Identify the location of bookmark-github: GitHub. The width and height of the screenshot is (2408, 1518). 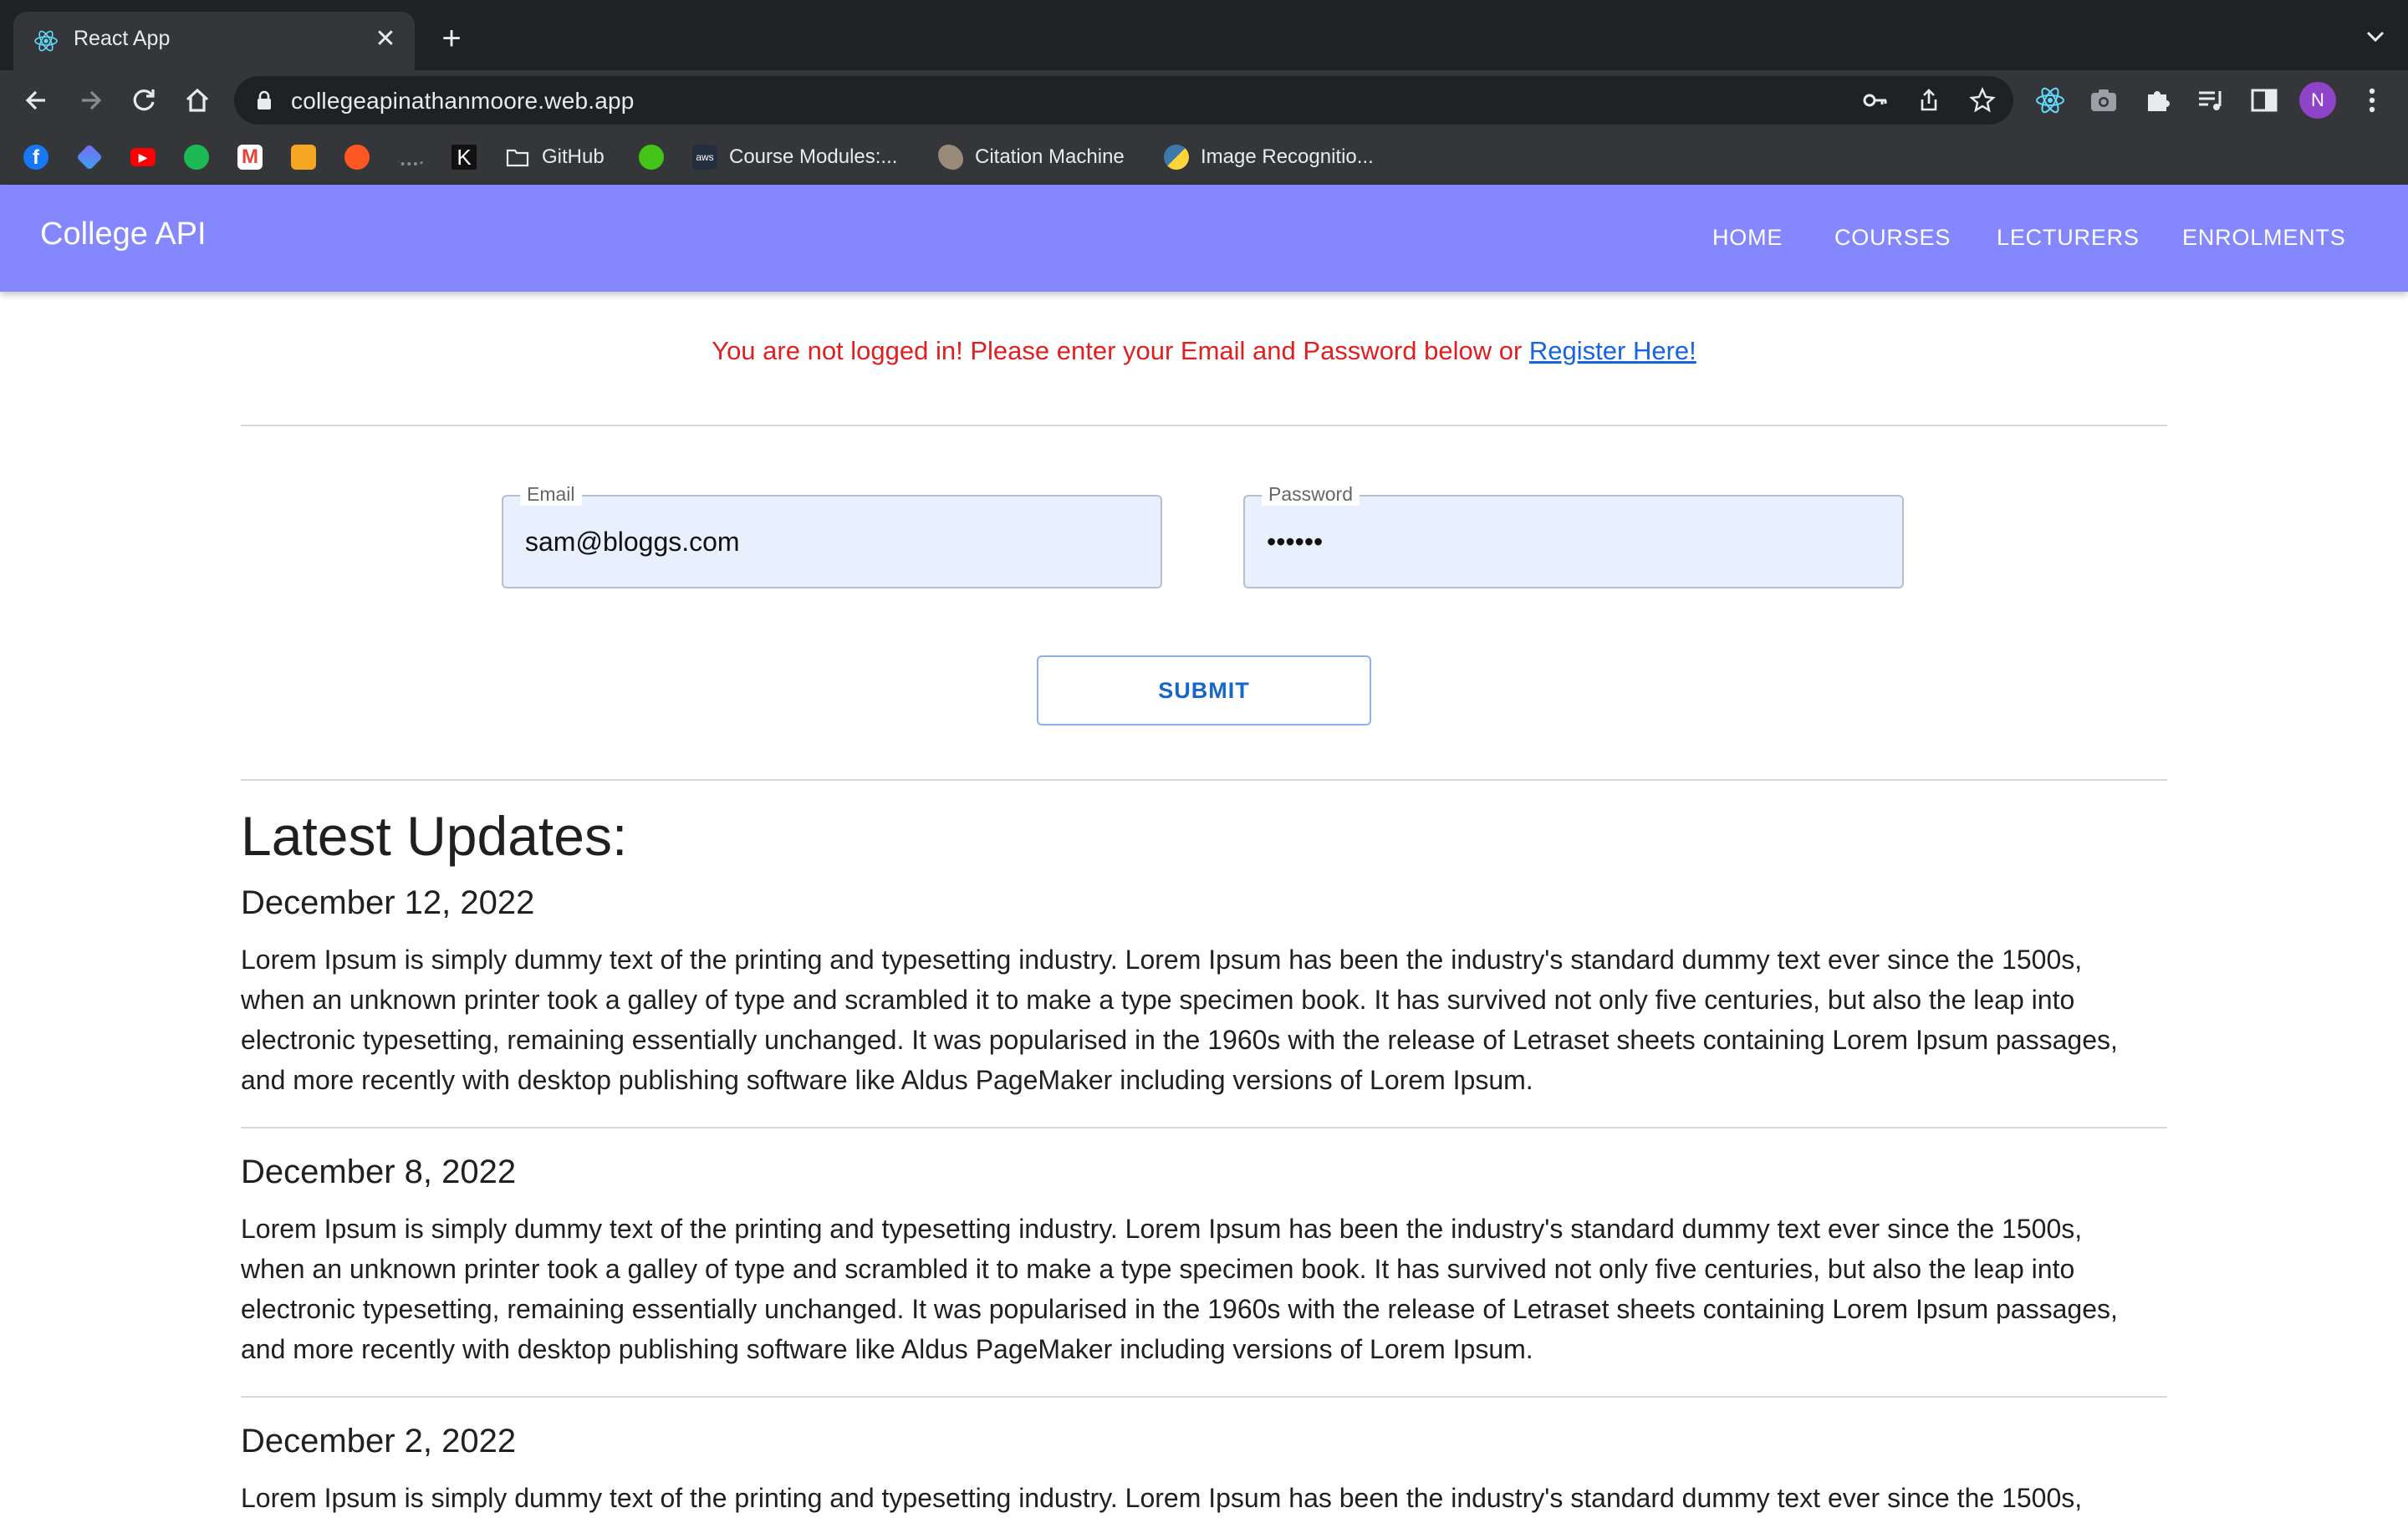
(555, 157).